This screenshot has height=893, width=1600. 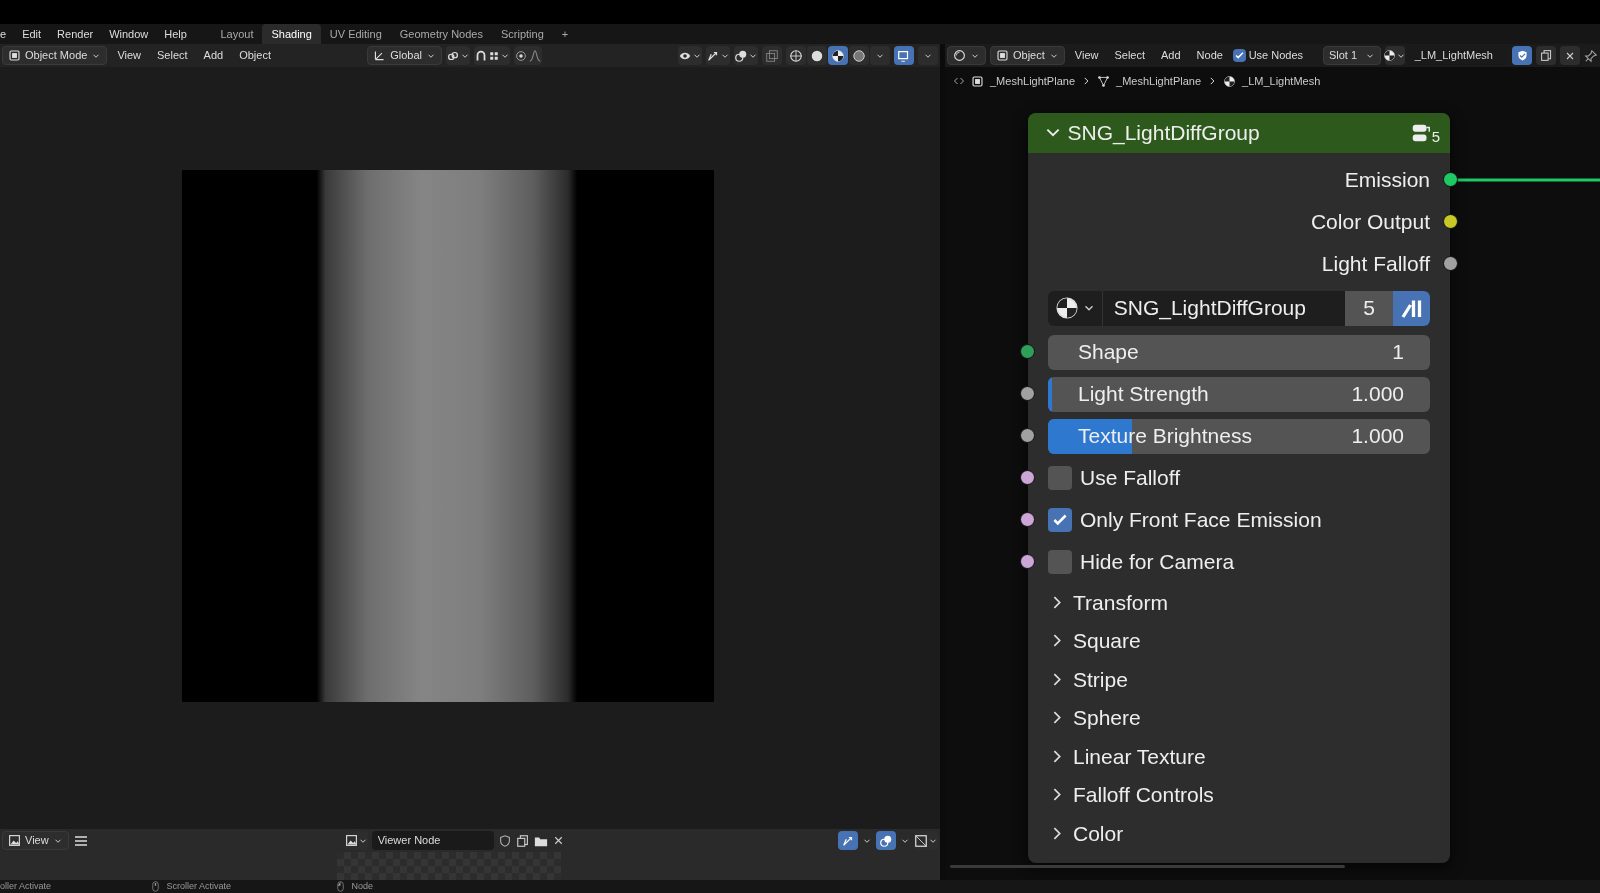 I want to click on grid-icon, so click(x=494, y=55).